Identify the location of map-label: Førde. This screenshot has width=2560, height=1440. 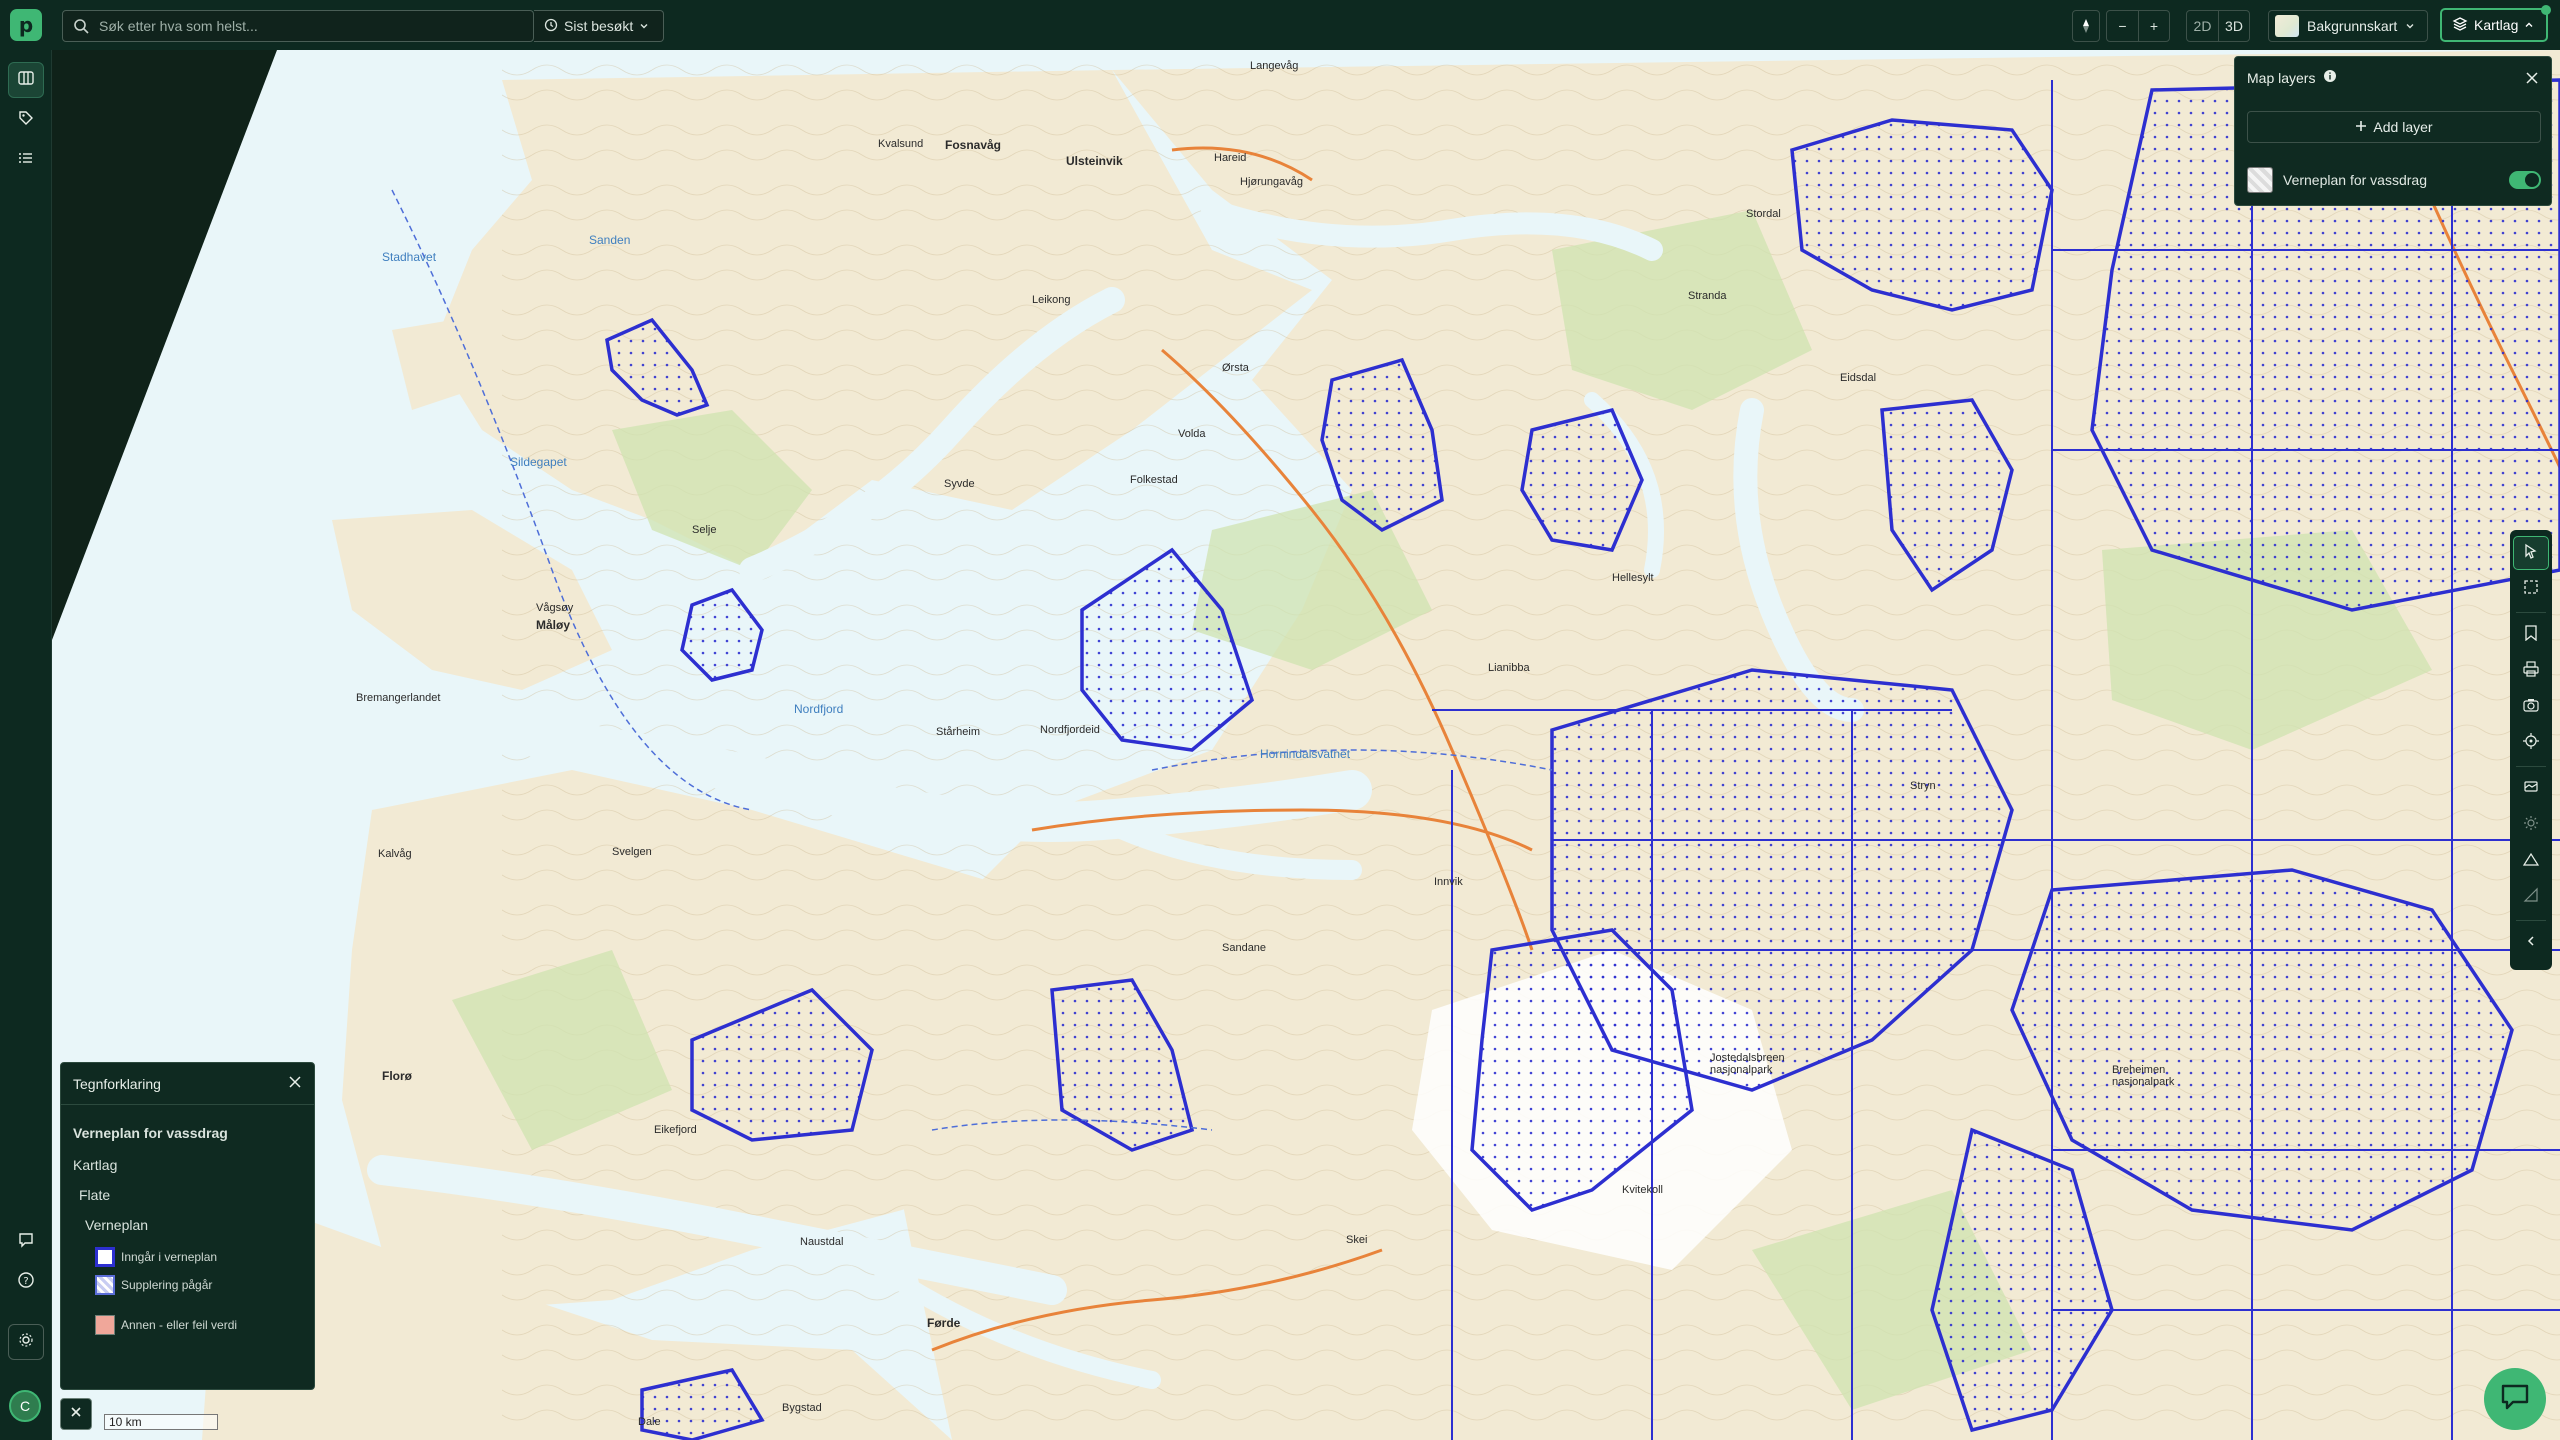
(944, 1323).